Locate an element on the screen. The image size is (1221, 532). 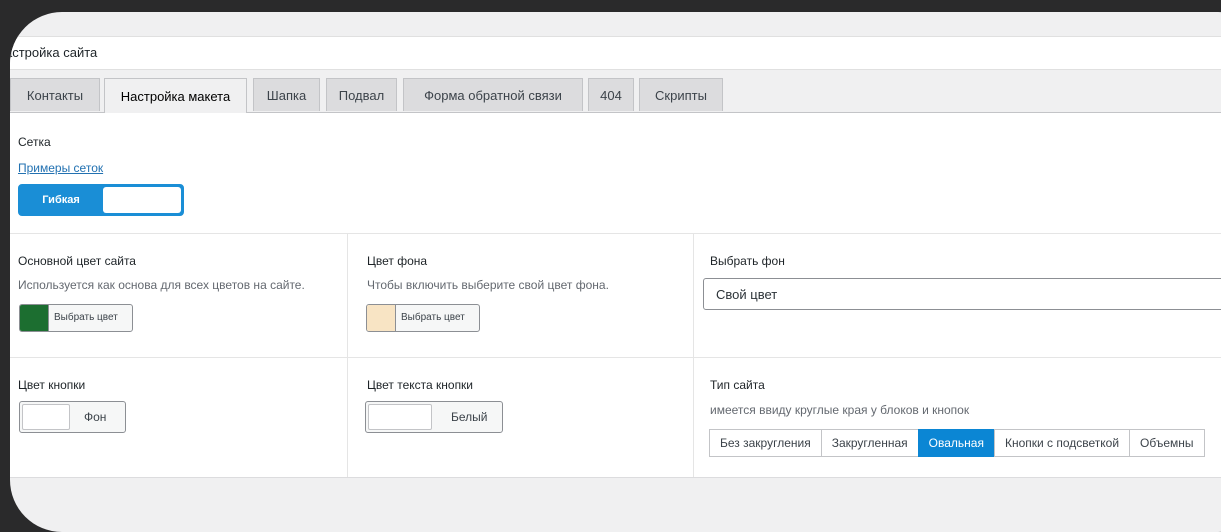
bg-color-picker-button: Выбрать цвет is located at coordinates (423, 318).